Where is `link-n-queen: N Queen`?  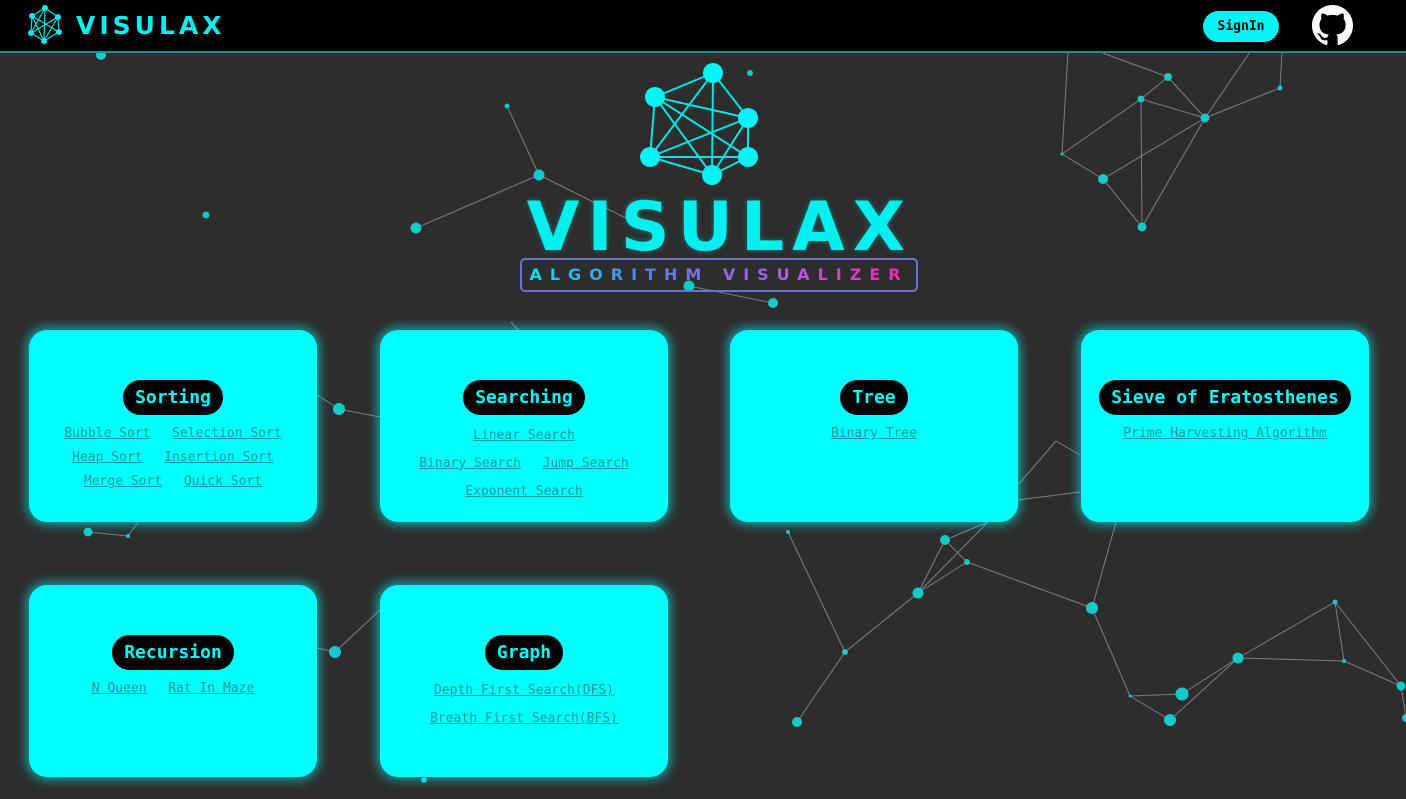 link-n-queen: N Queen is located at coordinates (119, 689).